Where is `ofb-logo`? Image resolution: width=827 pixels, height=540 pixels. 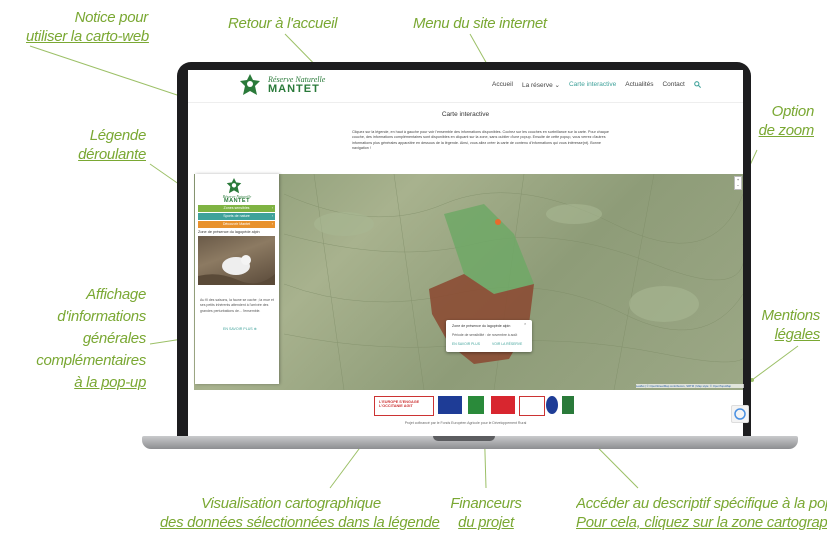 ofb-logo is located at coordinates (552, 405).